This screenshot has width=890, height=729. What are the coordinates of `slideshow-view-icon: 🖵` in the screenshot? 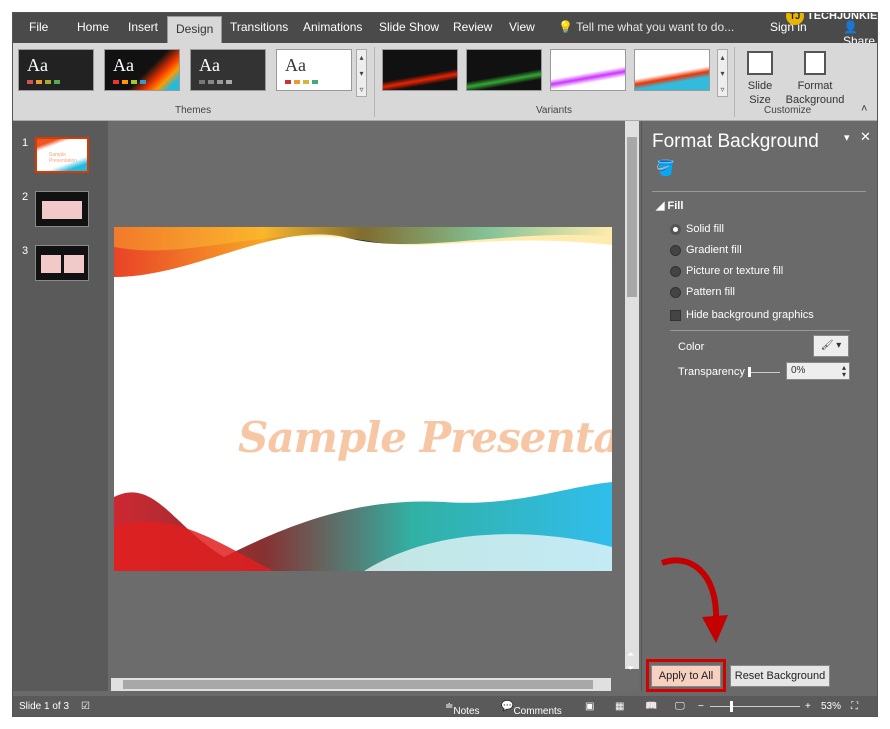 It's located at (680, 706).